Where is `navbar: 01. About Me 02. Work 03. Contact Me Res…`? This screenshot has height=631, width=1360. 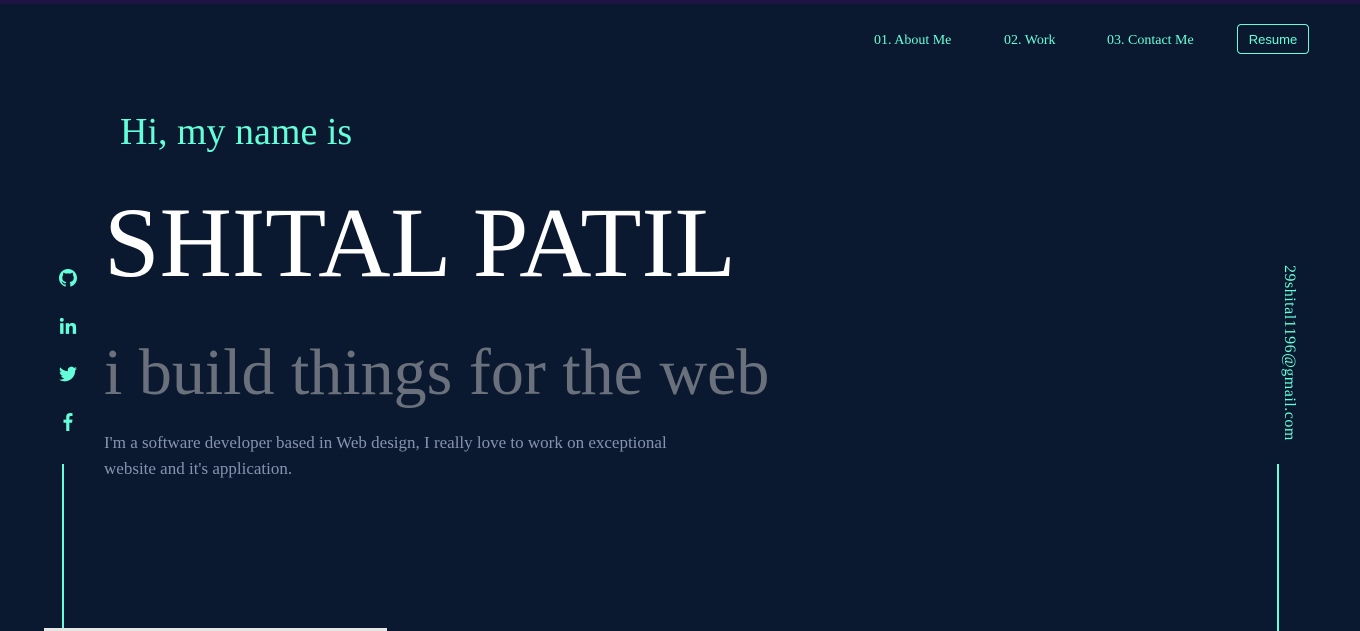 navbar: 01. About Me 02. Work 03. Contact Me Res… is located at coordinates (672, 34).